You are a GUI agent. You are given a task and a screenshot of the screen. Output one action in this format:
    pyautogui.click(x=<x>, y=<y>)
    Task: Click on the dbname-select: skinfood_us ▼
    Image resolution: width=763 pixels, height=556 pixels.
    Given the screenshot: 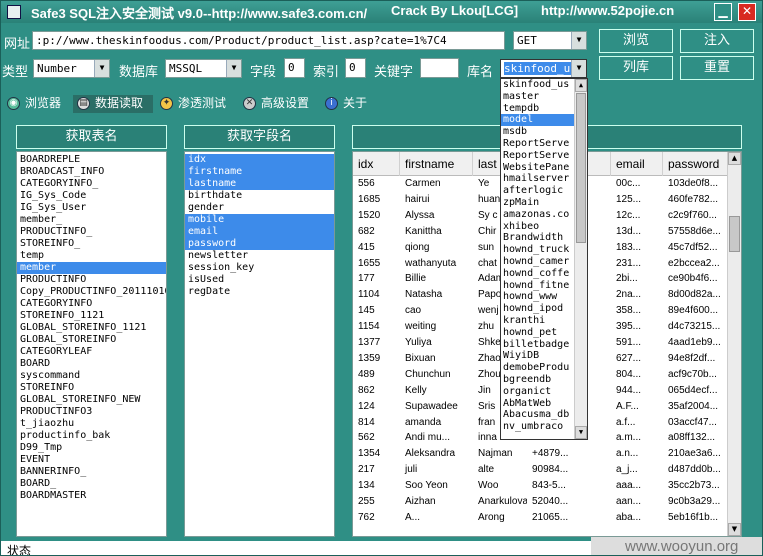 What is the action you would take?
    pyautogui.click(x=543, y=68)
    